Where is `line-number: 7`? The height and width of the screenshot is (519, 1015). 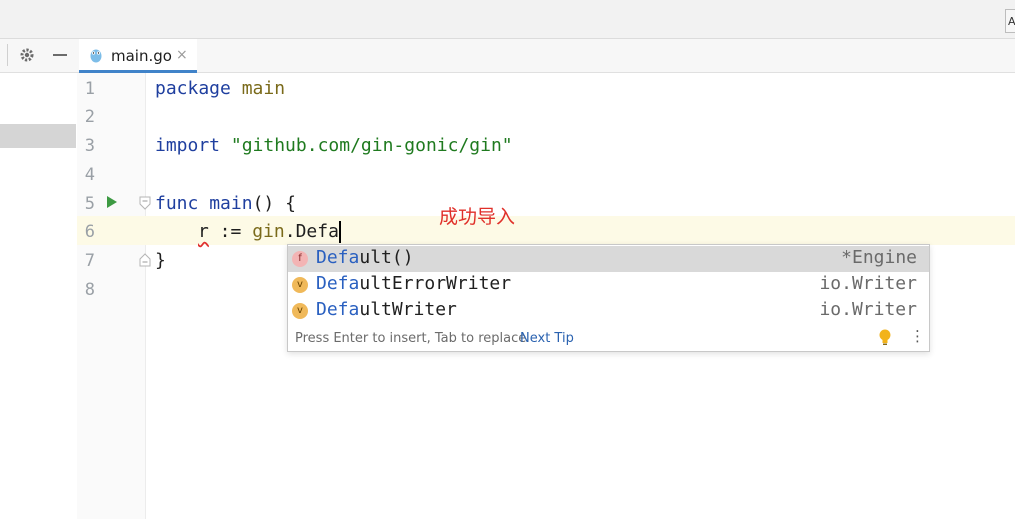
line-number: 7 is located at coordinates (89, 261).